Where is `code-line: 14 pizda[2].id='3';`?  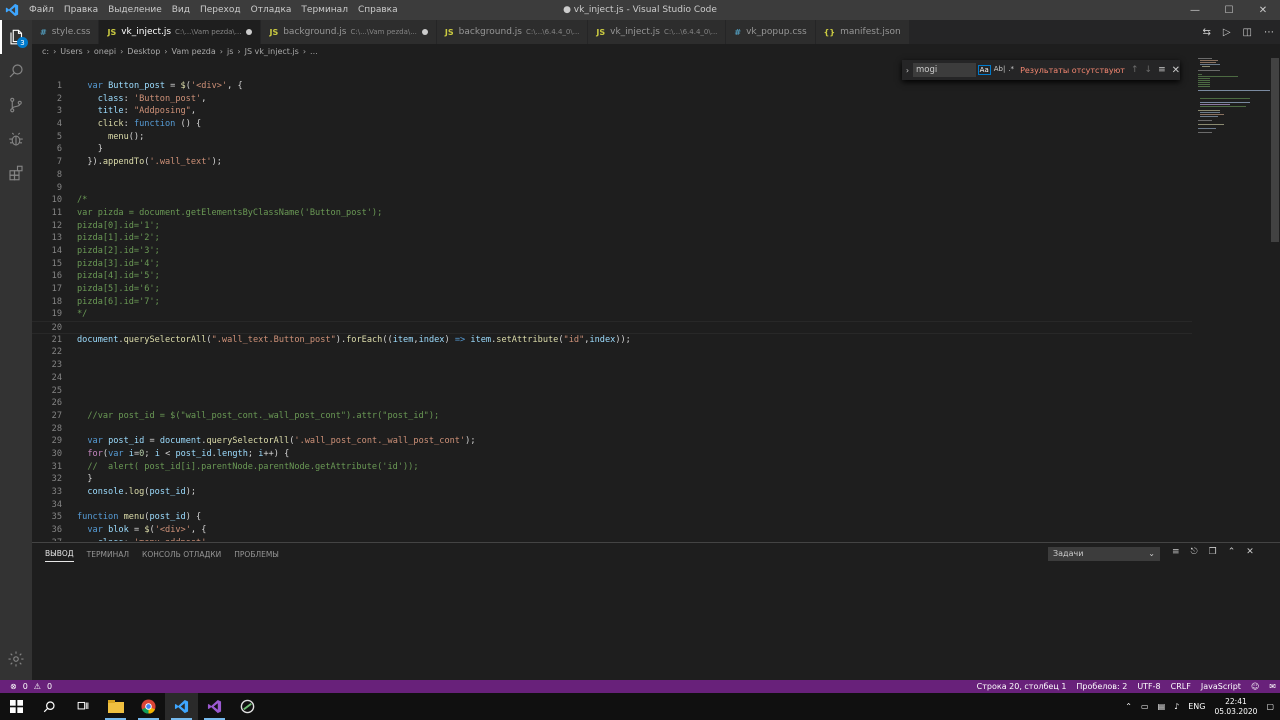
code-line: 14 pizda[2].id='3'; is located at coordinates (612, 251).